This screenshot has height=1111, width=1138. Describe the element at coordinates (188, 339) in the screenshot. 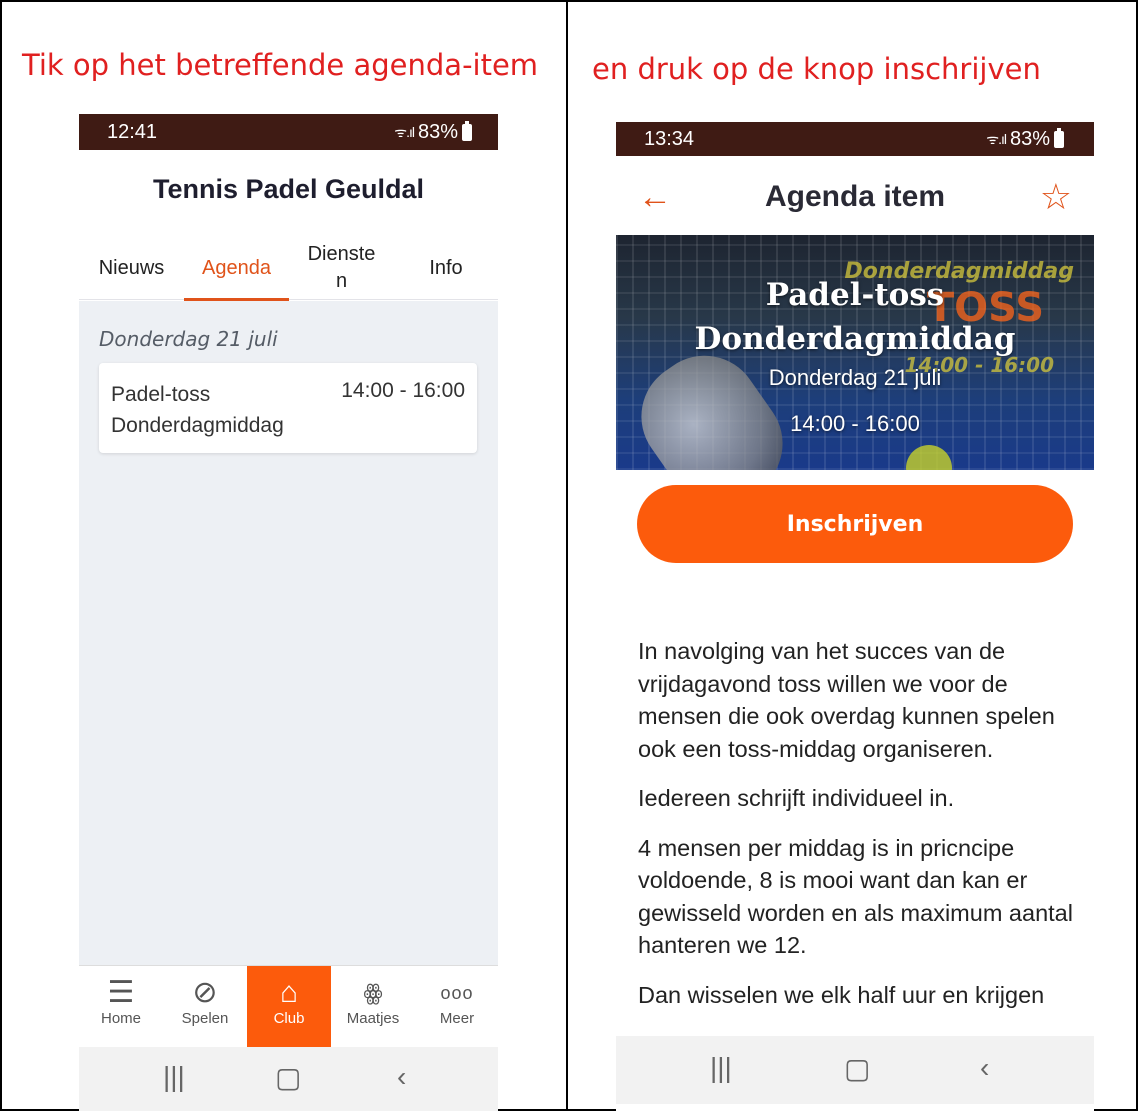

I see `date-heading: Donderdag 21 juli` at that location.